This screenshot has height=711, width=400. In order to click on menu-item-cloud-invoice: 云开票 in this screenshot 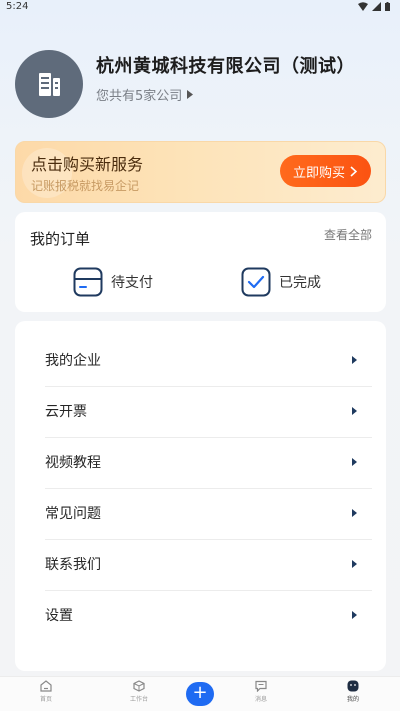, I will do `click(201, 410)`.